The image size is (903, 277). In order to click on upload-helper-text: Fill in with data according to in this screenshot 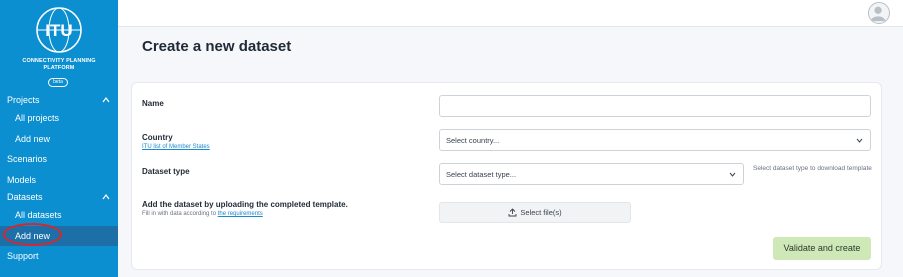, I will do `click(179, 214)`.